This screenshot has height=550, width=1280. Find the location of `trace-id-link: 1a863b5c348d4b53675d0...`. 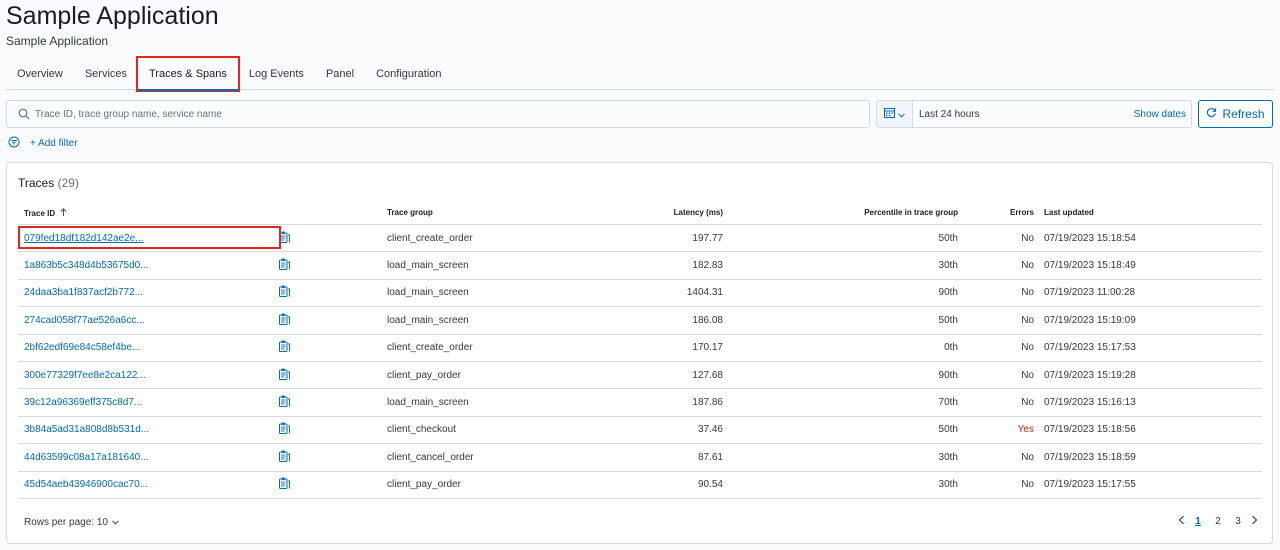

trace-id-link: 1a863b5c348d4b53675d0... is located at coordinates (86, 265).